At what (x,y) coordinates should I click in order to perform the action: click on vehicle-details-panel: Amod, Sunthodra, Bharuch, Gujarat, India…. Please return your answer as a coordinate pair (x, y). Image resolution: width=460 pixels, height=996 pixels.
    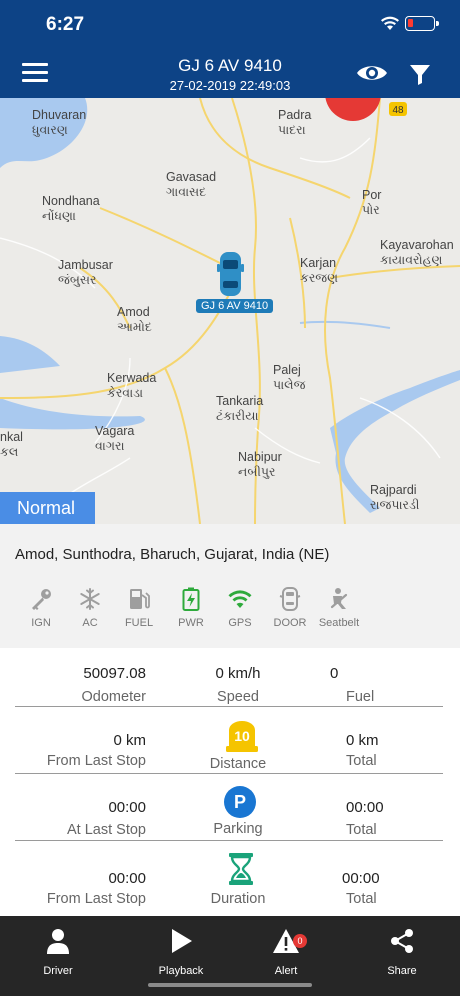
    Looking at the image, I should click on (230, 586).